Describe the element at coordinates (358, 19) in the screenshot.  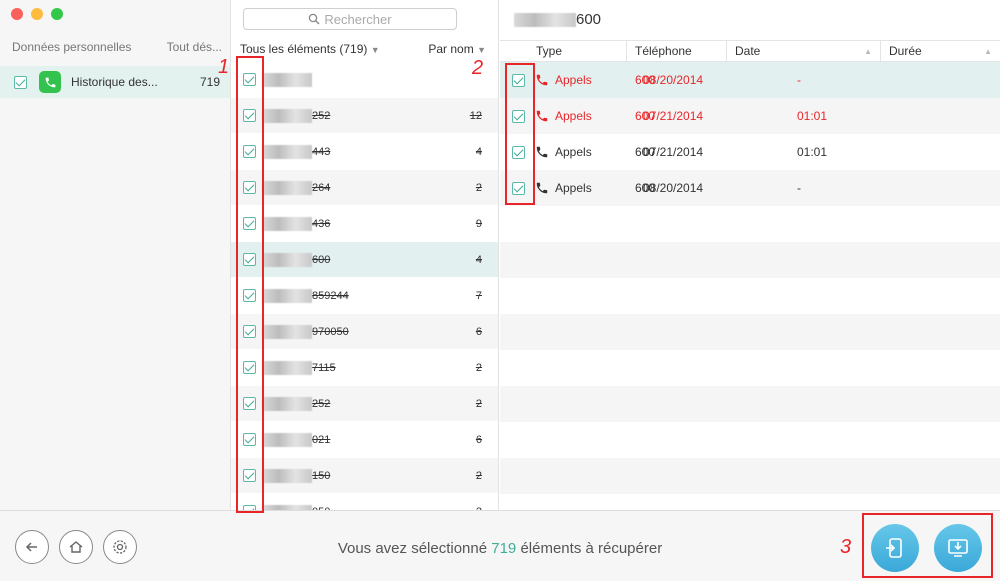
I see `search-placeholder: Rechercher` at that location.